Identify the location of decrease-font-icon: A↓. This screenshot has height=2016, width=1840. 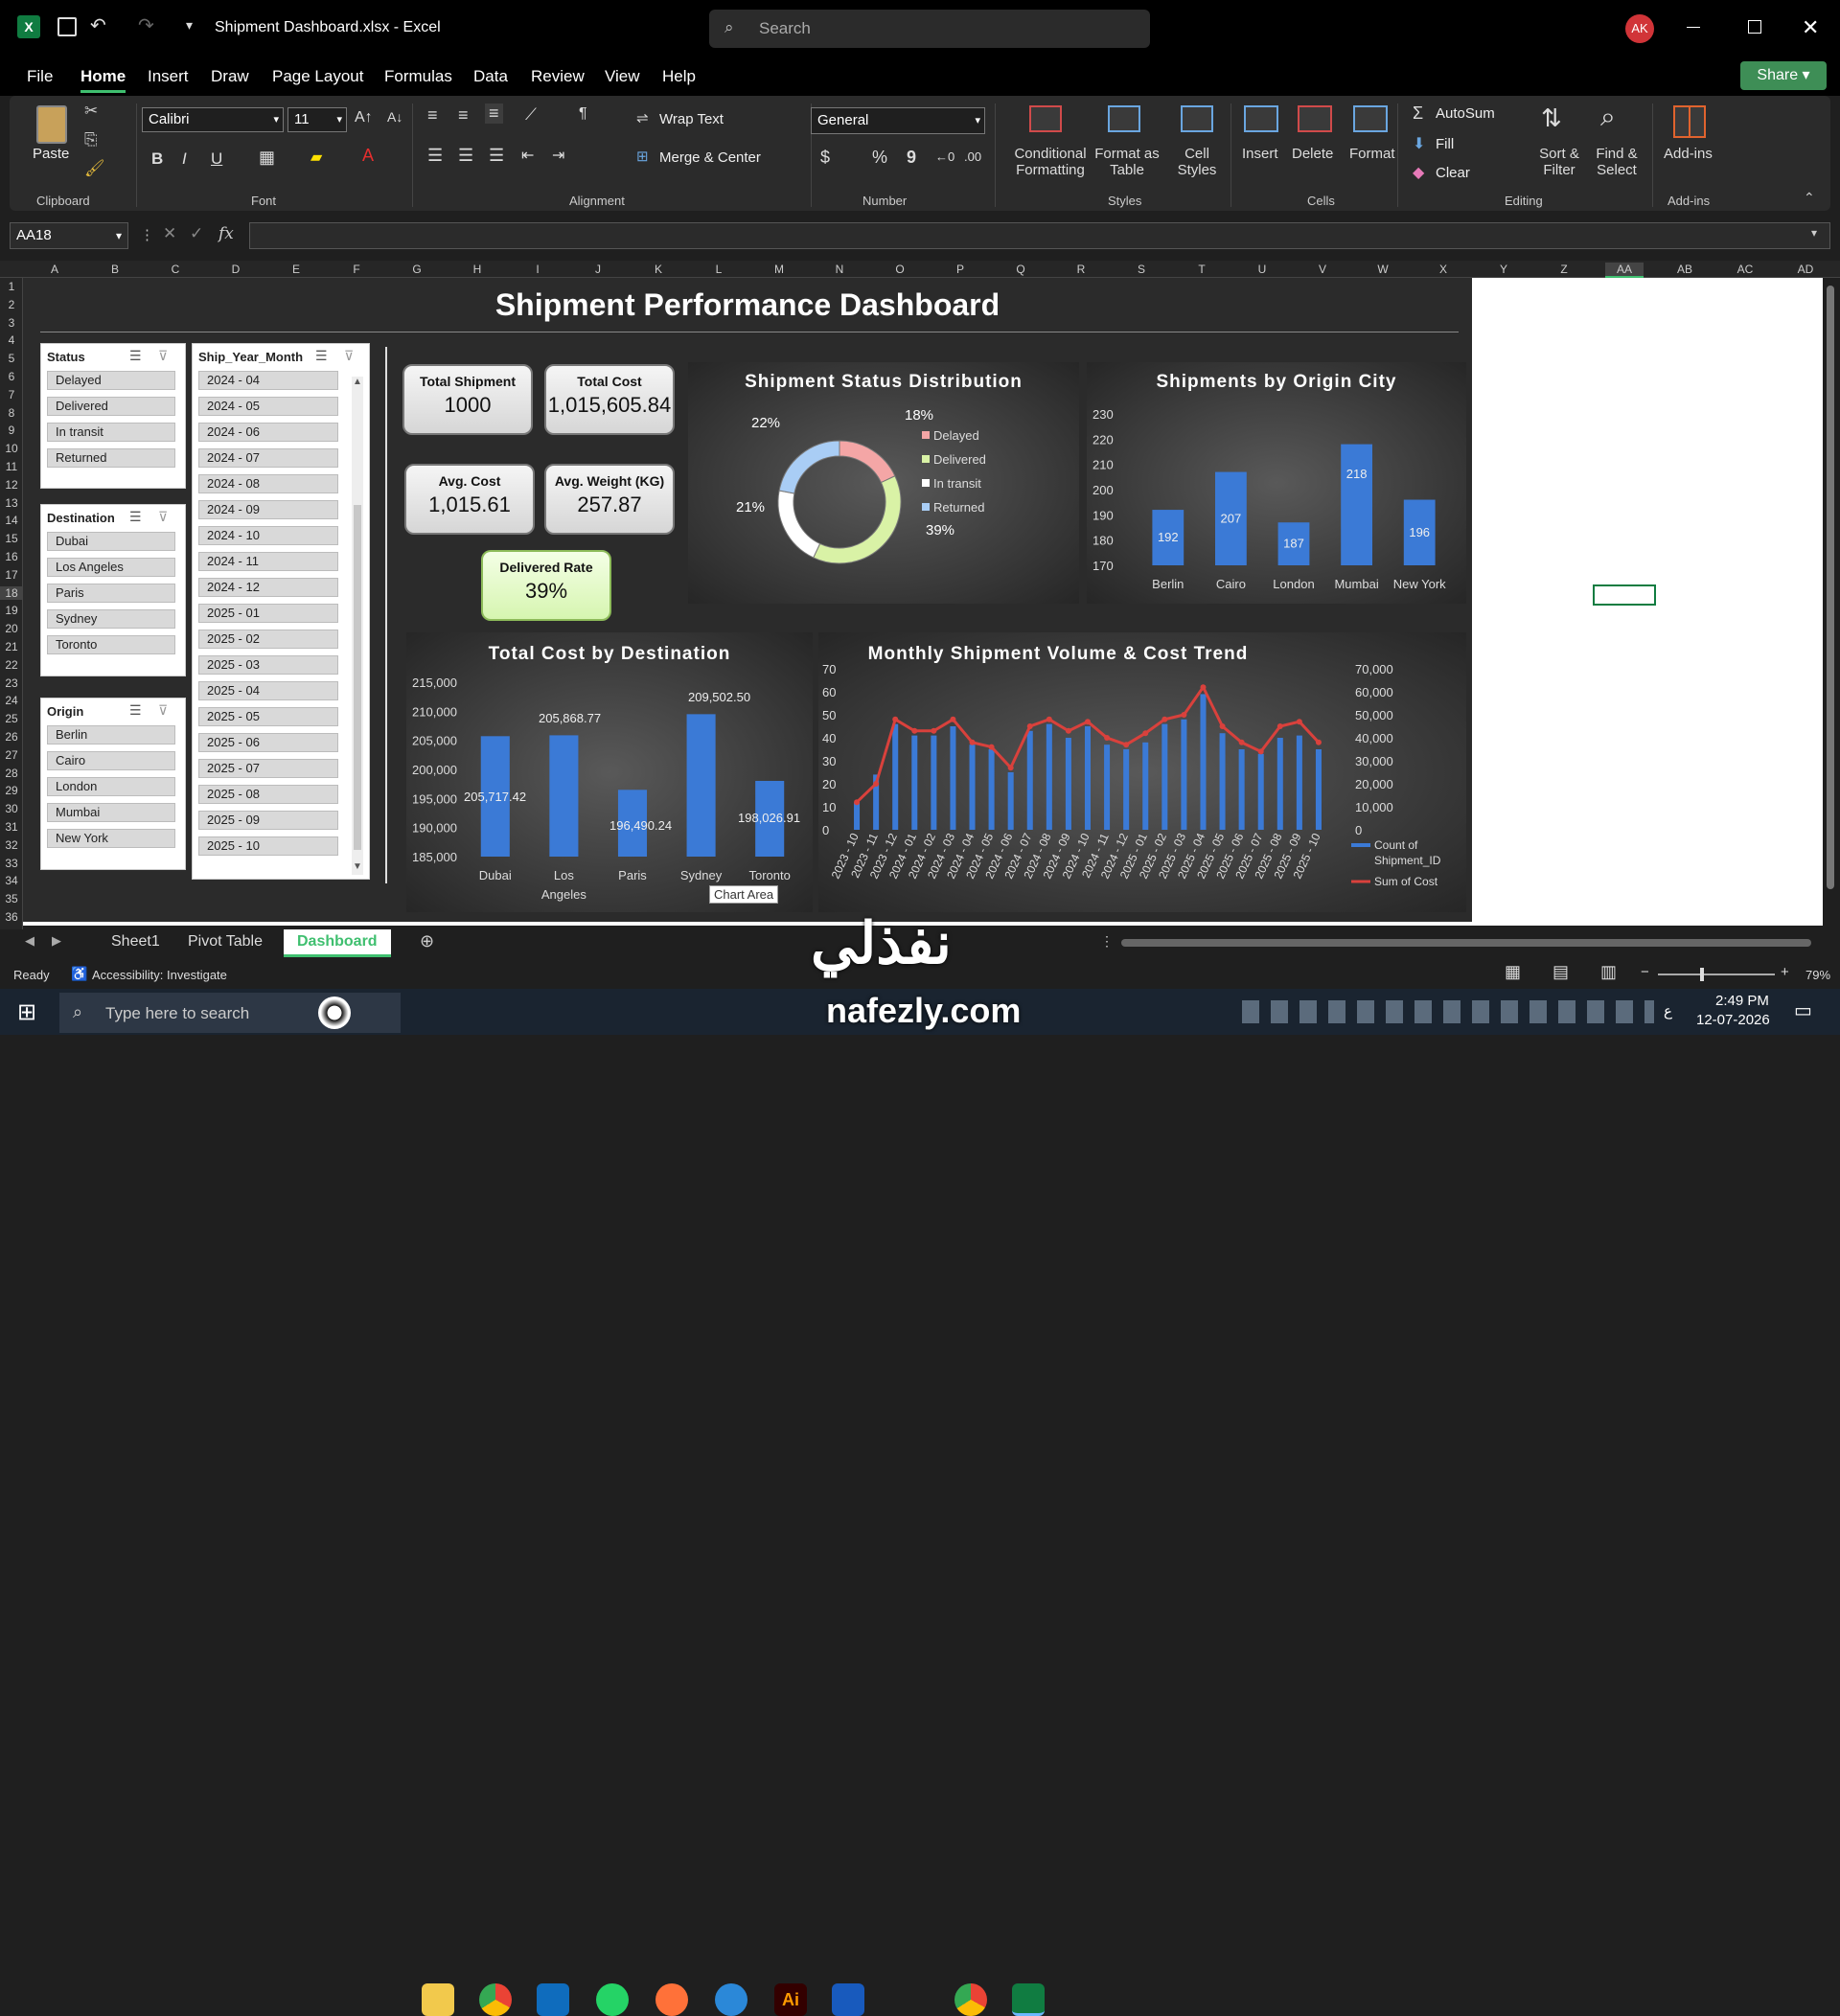
(394, 117).